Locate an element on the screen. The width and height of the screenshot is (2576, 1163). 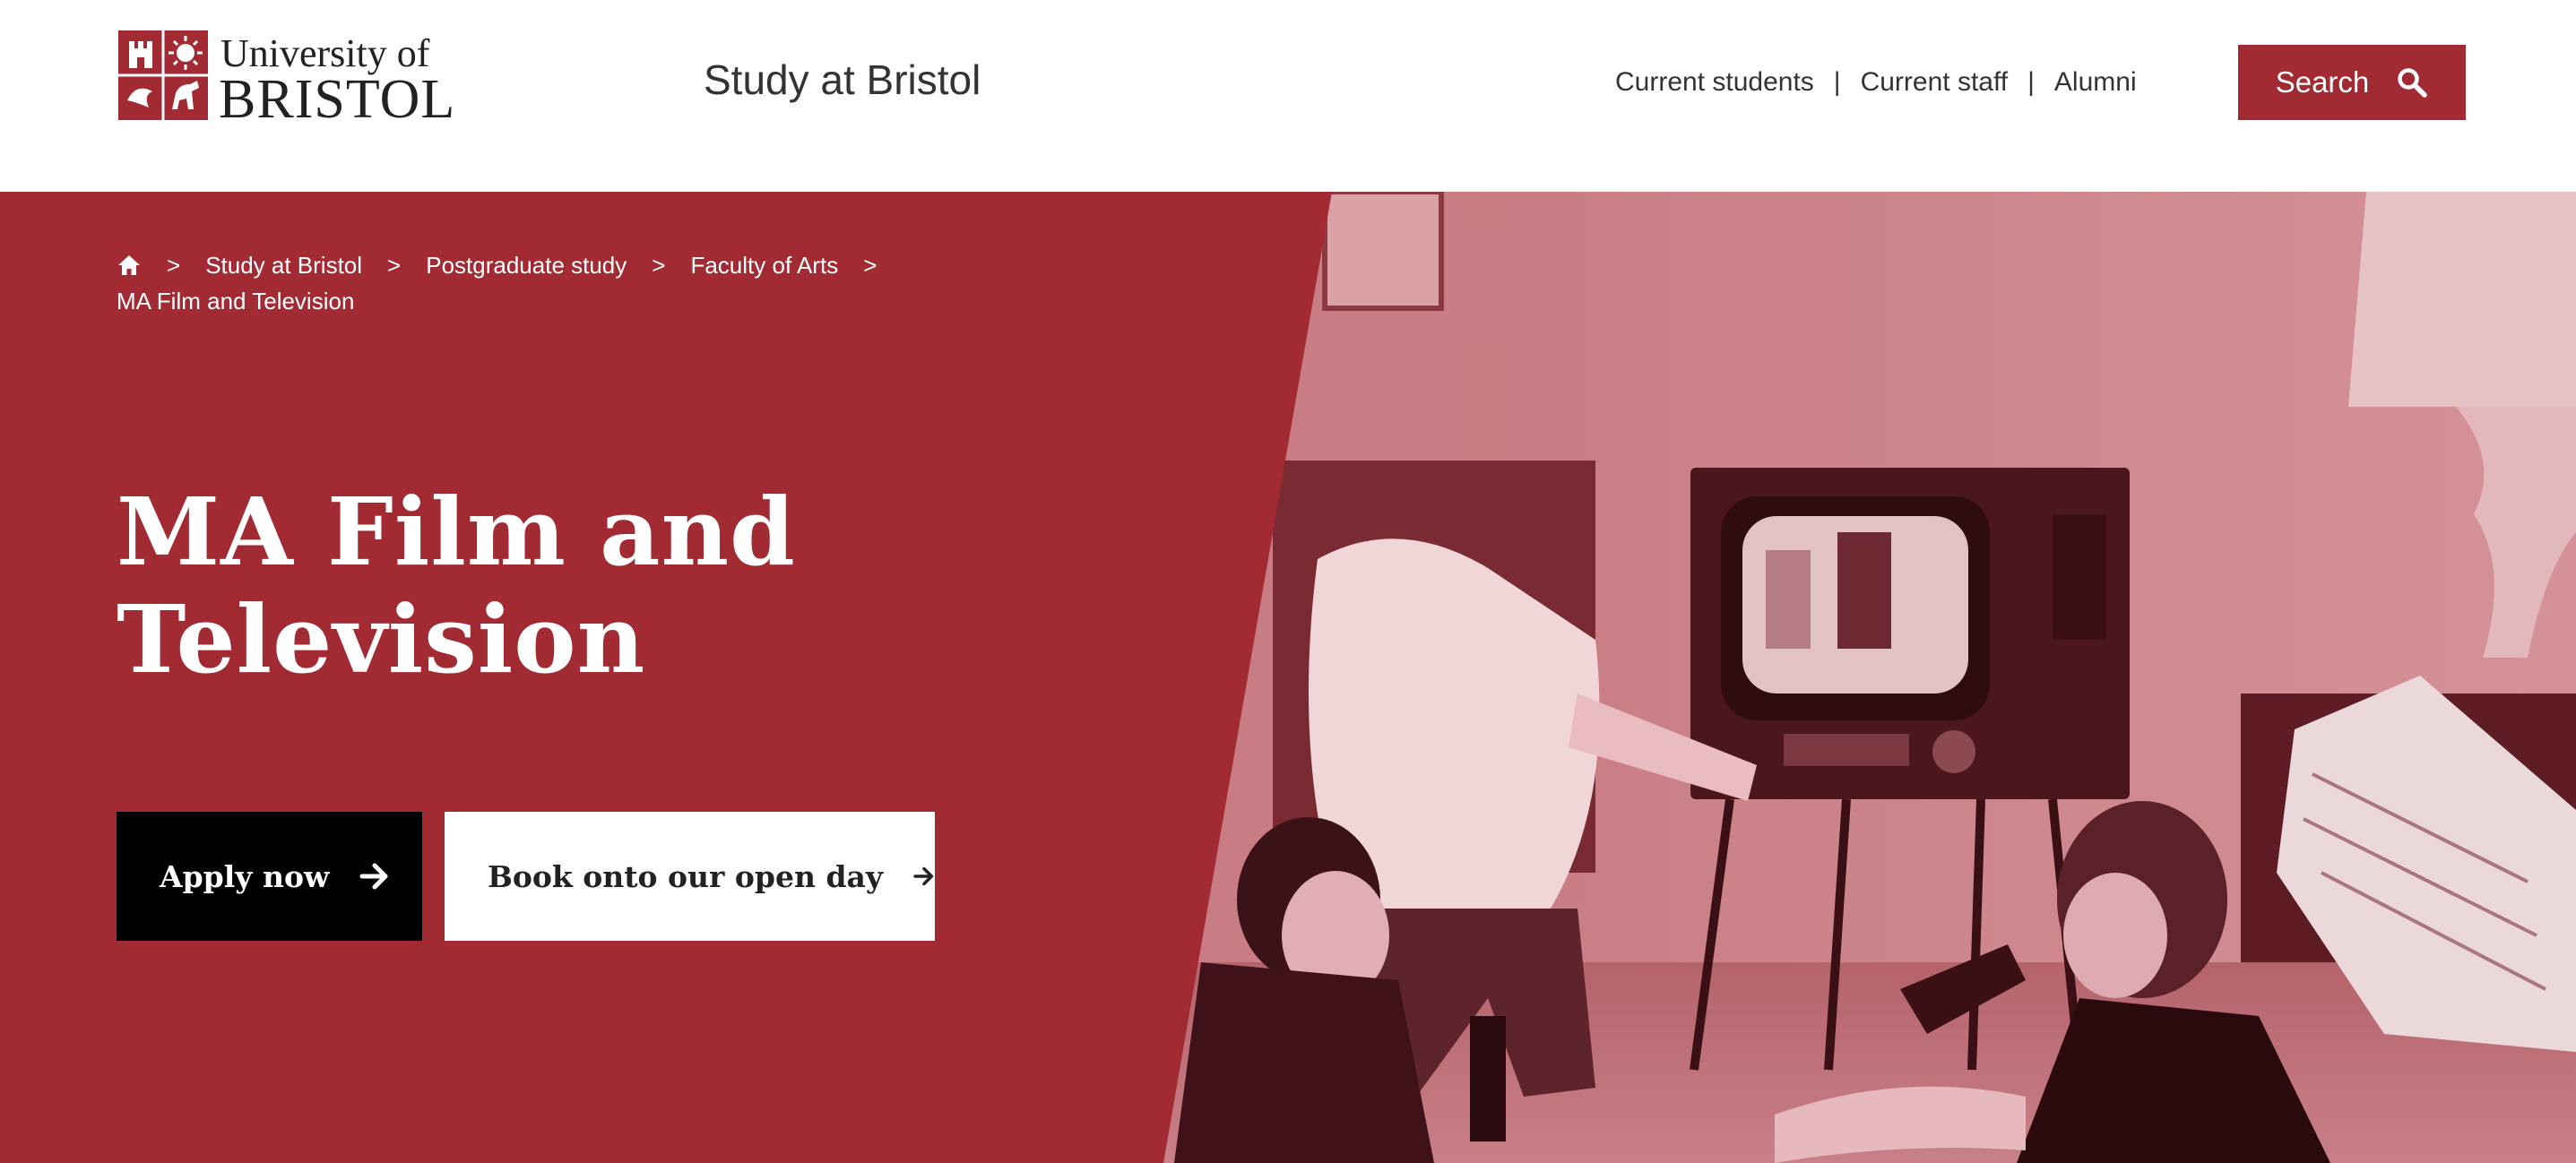
site-title: Study at Bristol is located at coordinates (842, 80).